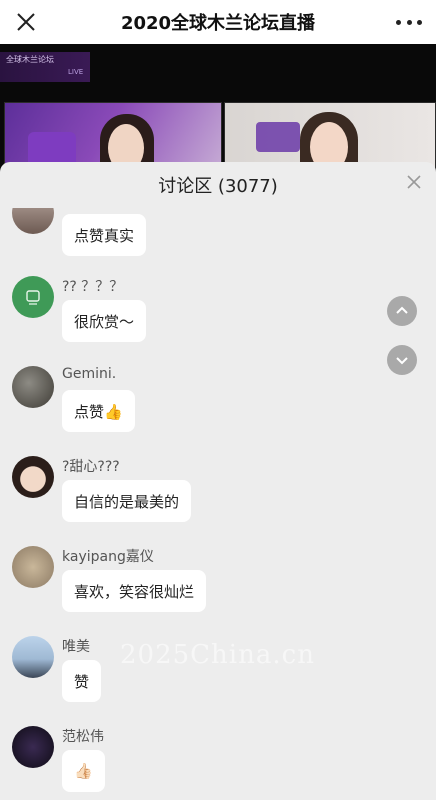  I want to click on message-bubble: 👍🏻, so click(83, 771).